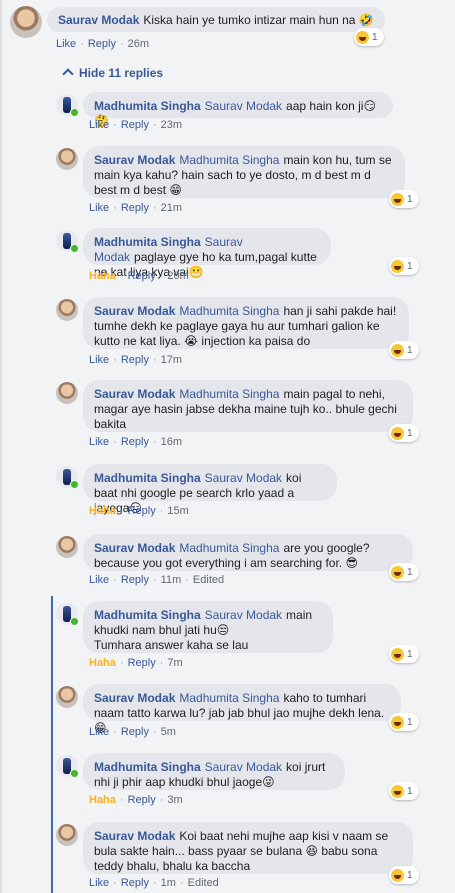 Image resolution: width=455 pixels, height=893 pixels. I want to click on timestamp: 23m, so click(171, 125).